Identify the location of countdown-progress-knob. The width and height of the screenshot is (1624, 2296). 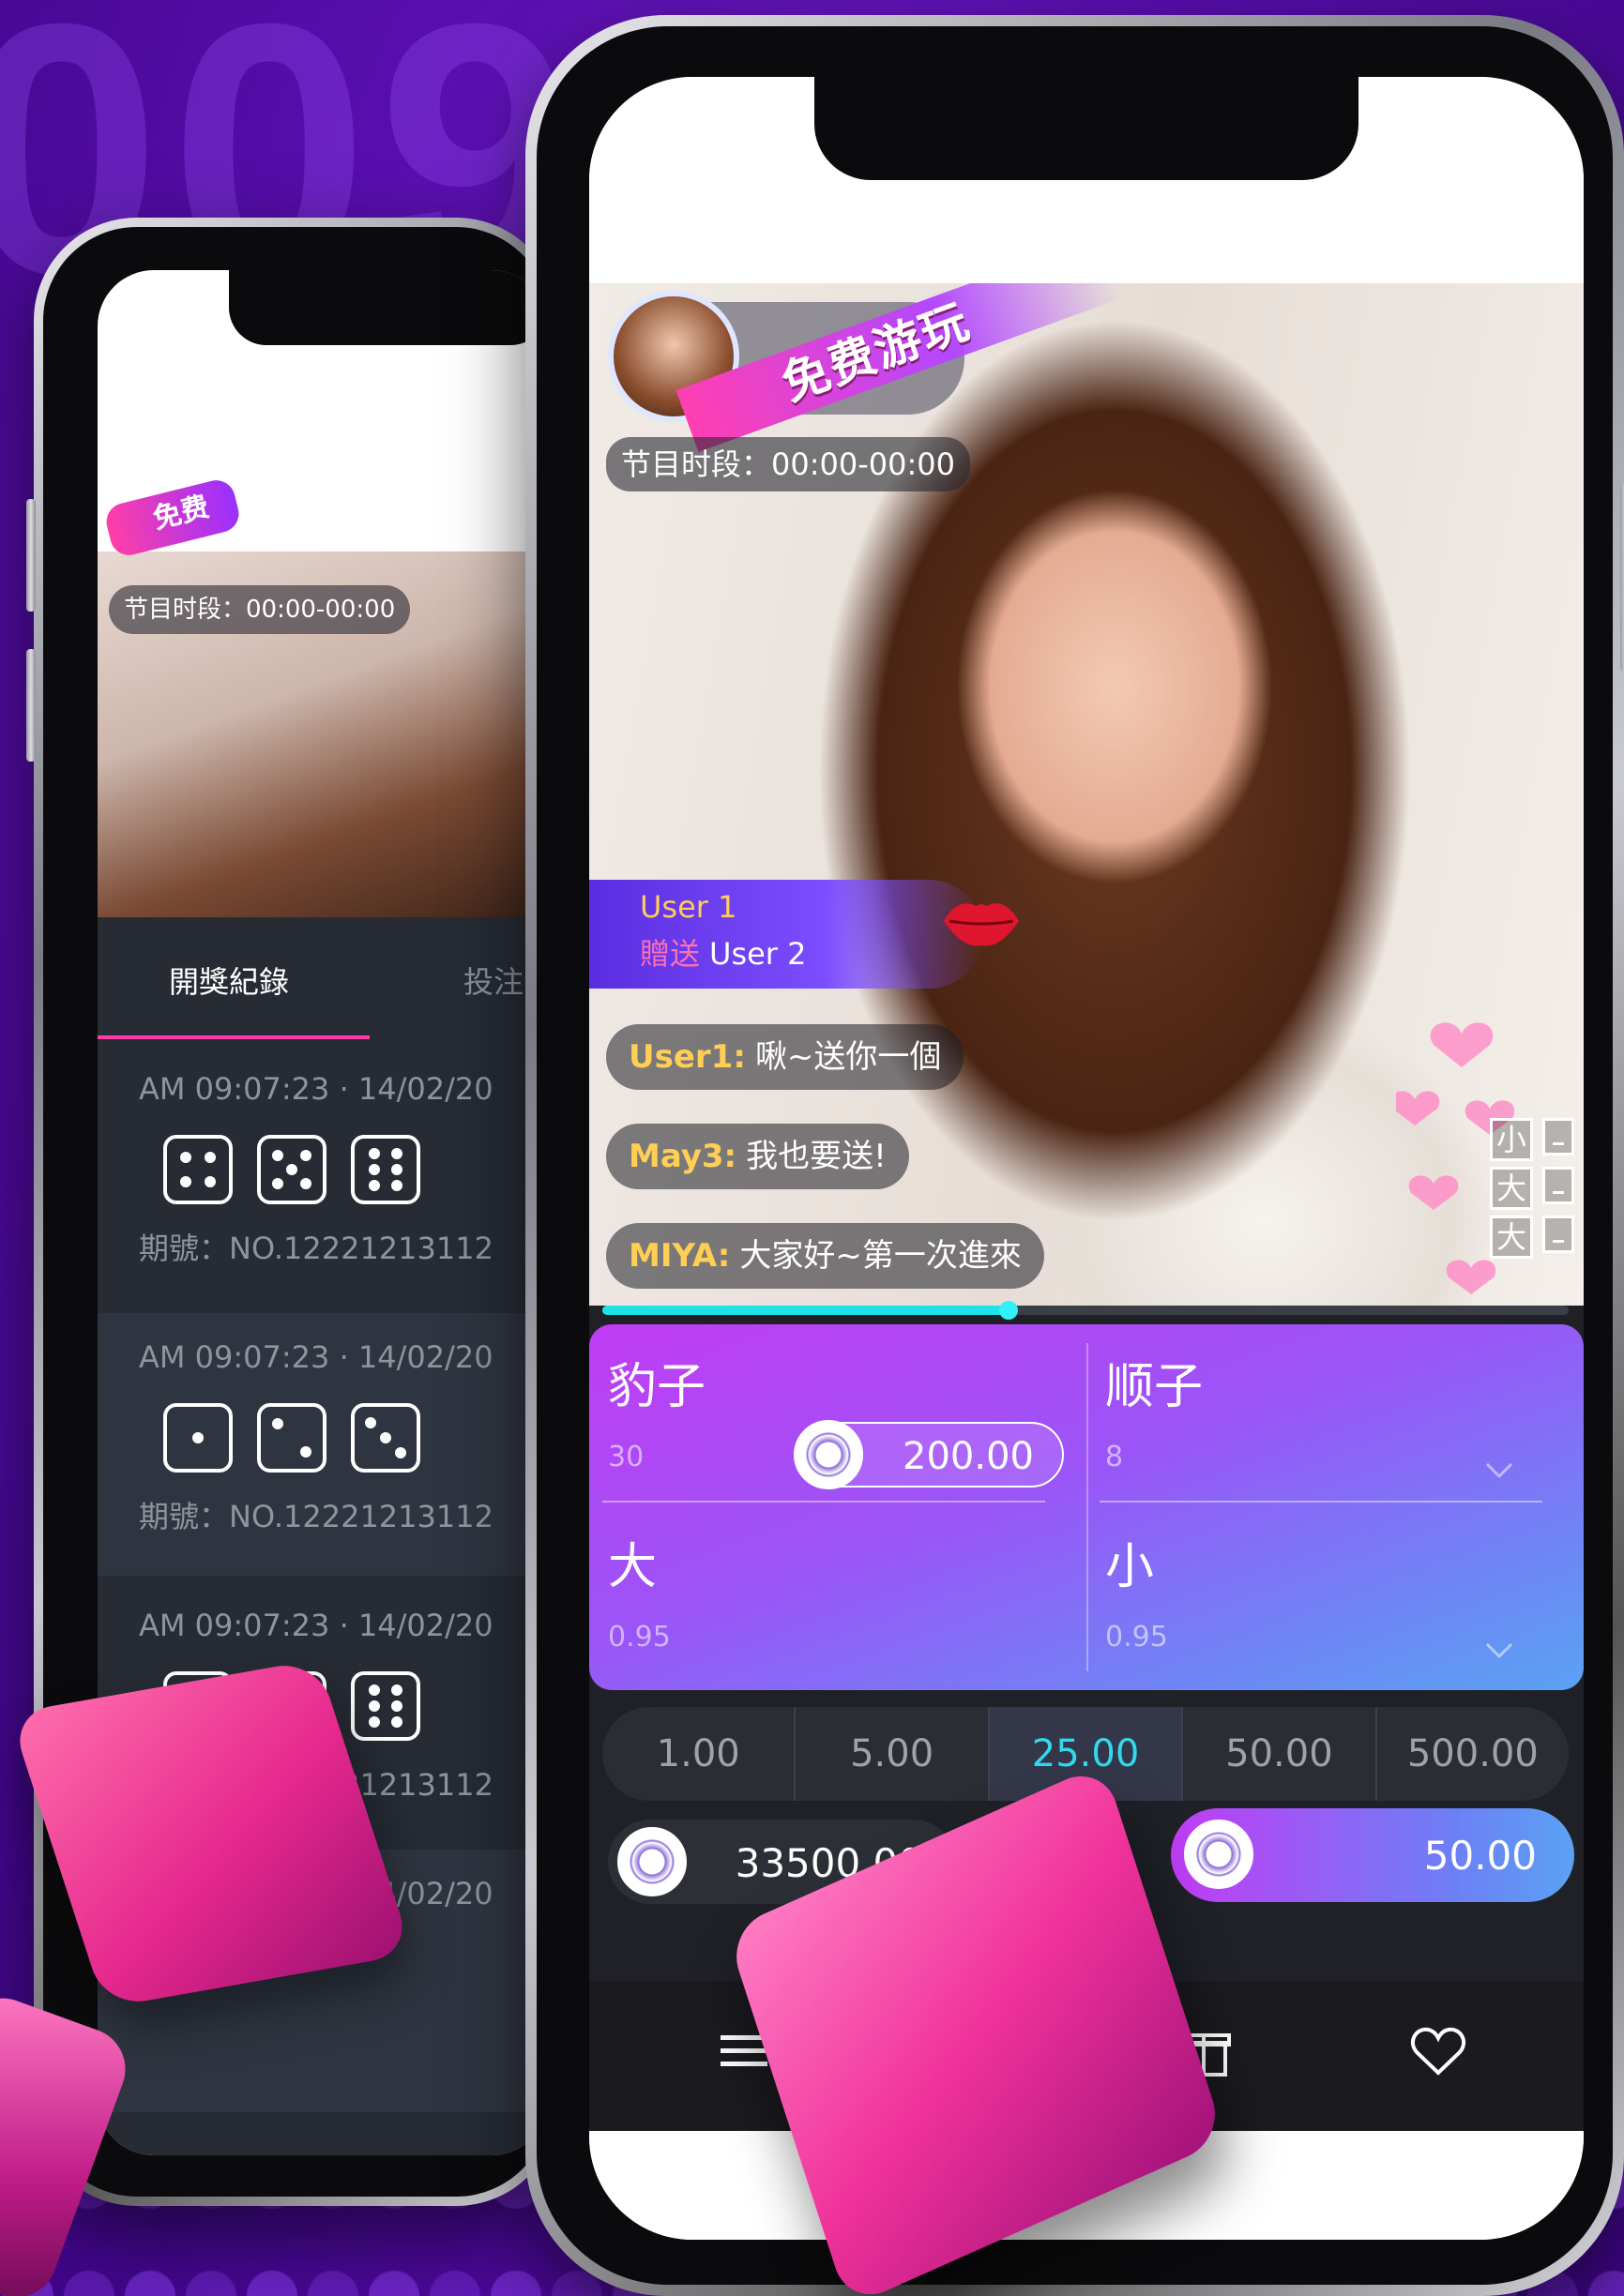
(1009, 1310).